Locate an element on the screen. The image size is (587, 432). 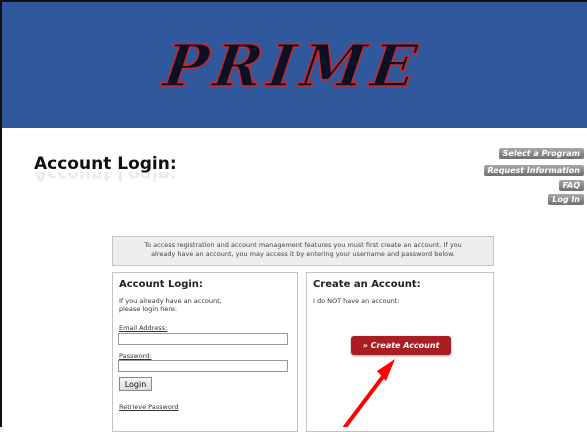
nav-select-program: Select a Program is located at coordinates (541, 153).